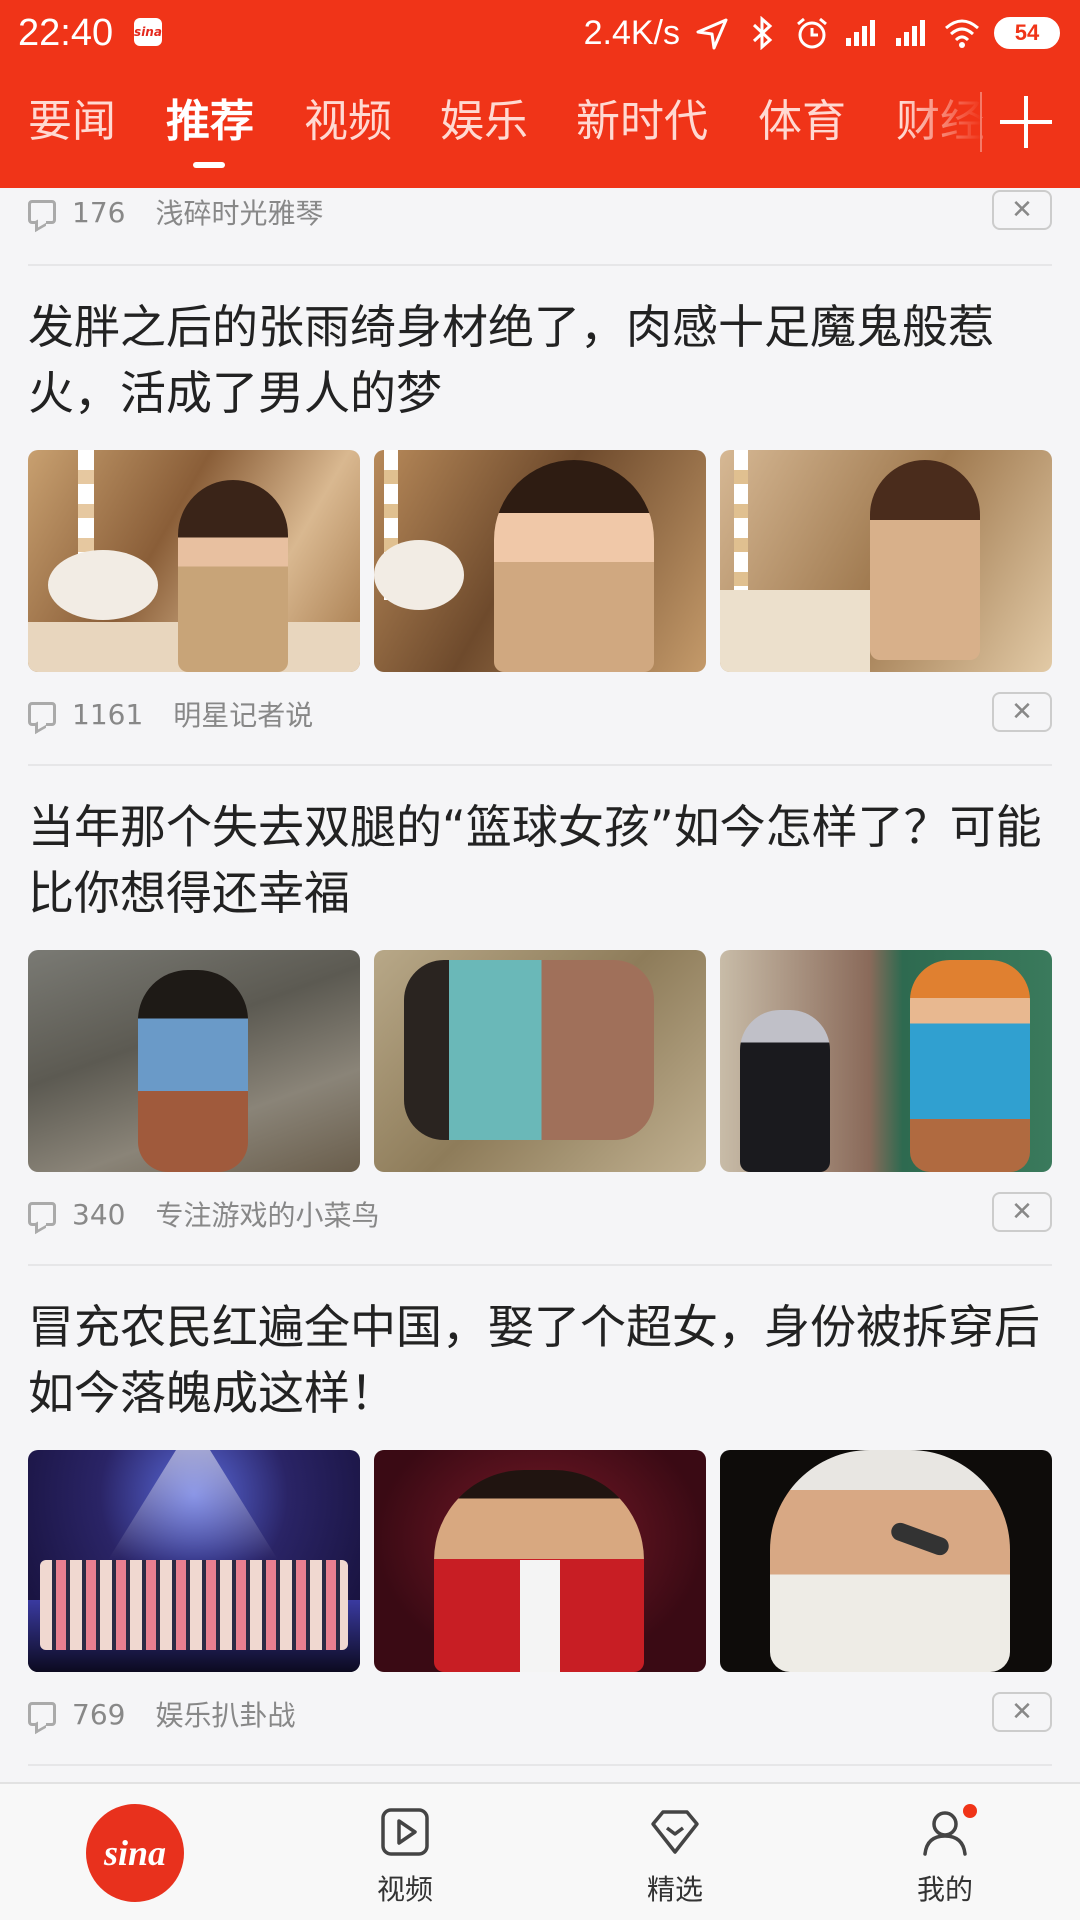 This screenshot has width=1080, height=1920. I want to click on notification-dot, so click(970, 1811).